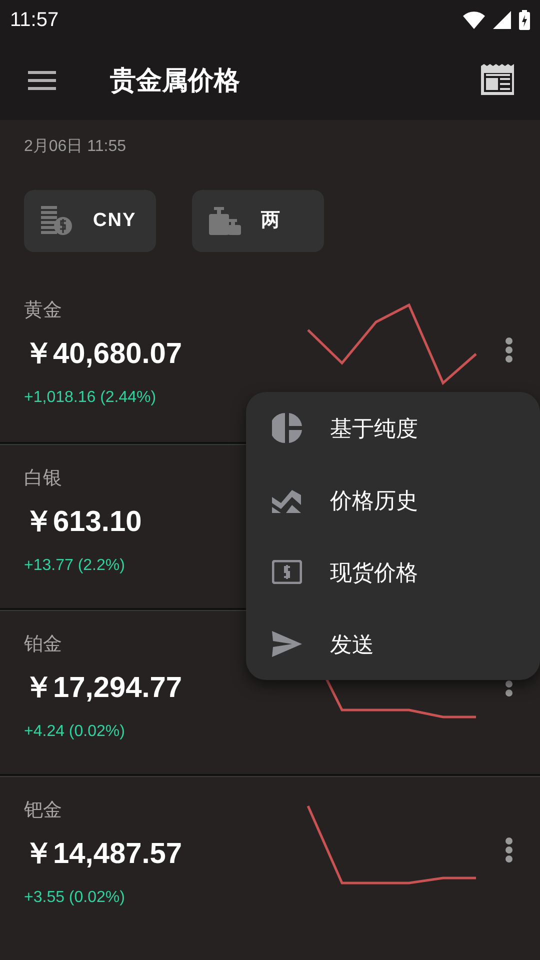 The height and width of the screenshot is (960, 540). I want to click on metal-price: ￥613.10, so click(83, 522).